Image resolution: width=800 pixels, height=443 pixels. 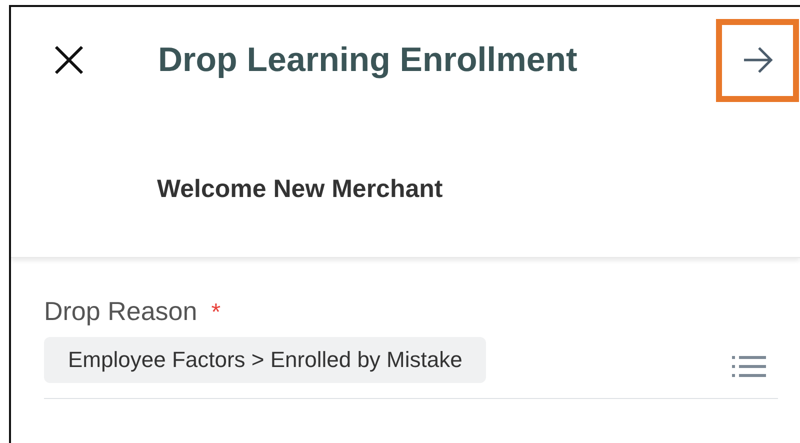 I want to click on arrow-right-icon, so click(x=758, y=60).